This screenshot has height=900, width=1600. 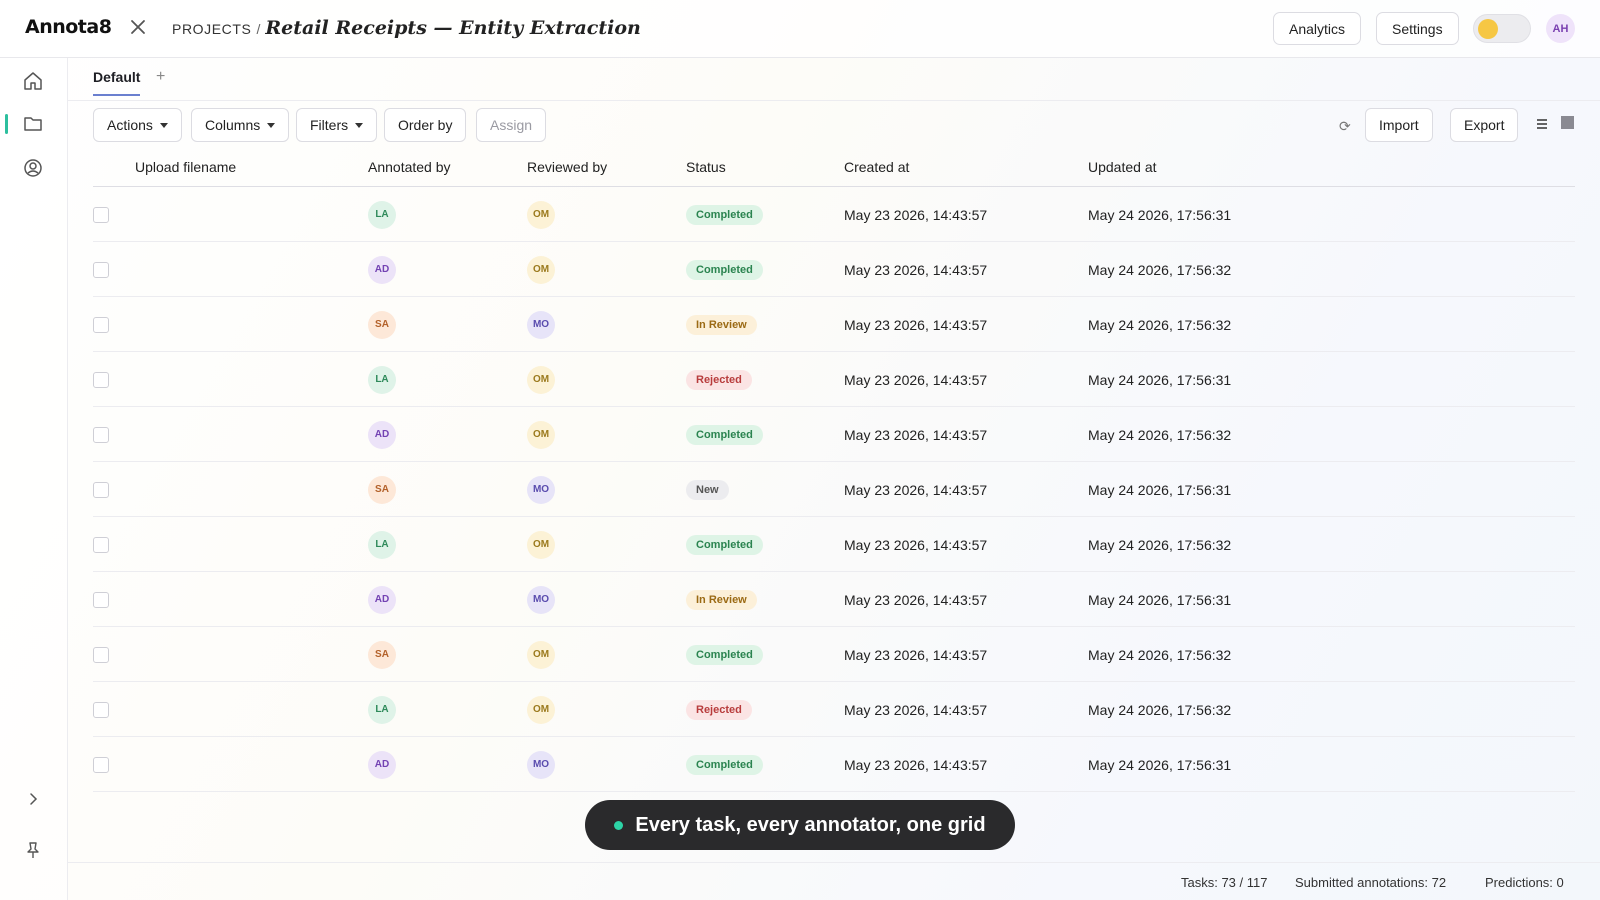 What do you see at coordinates (33, 81) in the screenshot?
I see `home-icon` at bounding box center [33, 81].